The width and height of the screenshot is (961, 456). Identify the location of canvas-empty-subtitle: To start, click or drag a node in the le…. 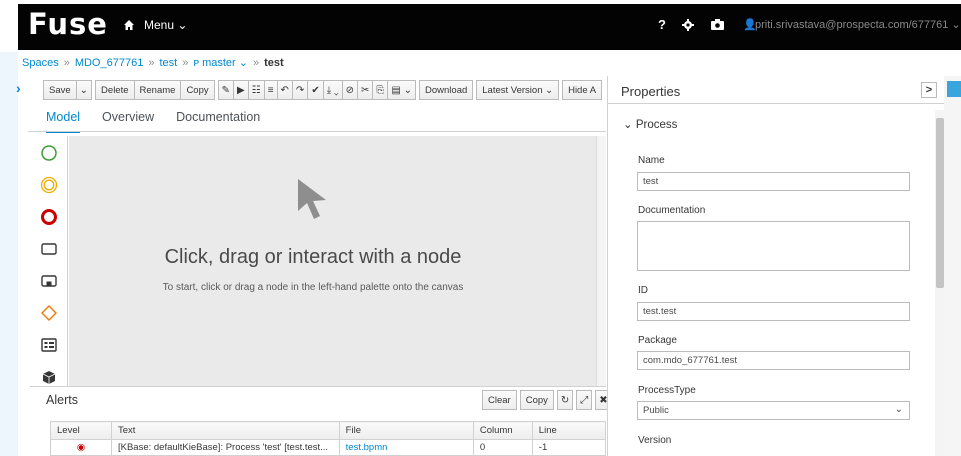
(313, 287).